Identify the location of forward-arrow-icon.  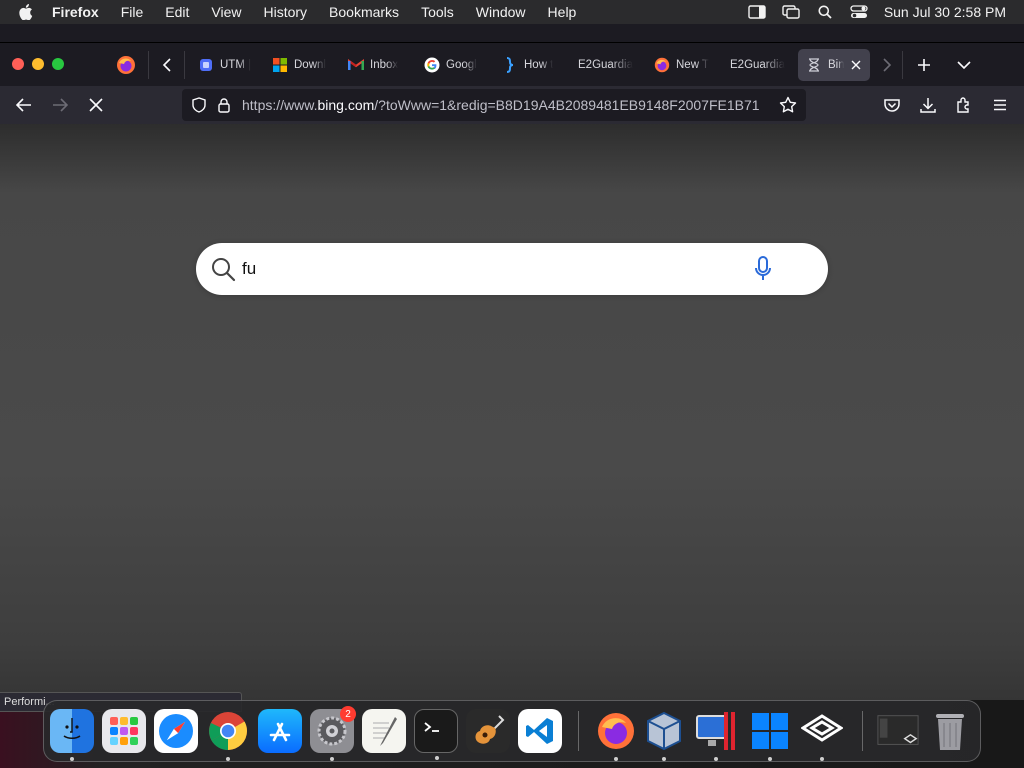
(60, 105).